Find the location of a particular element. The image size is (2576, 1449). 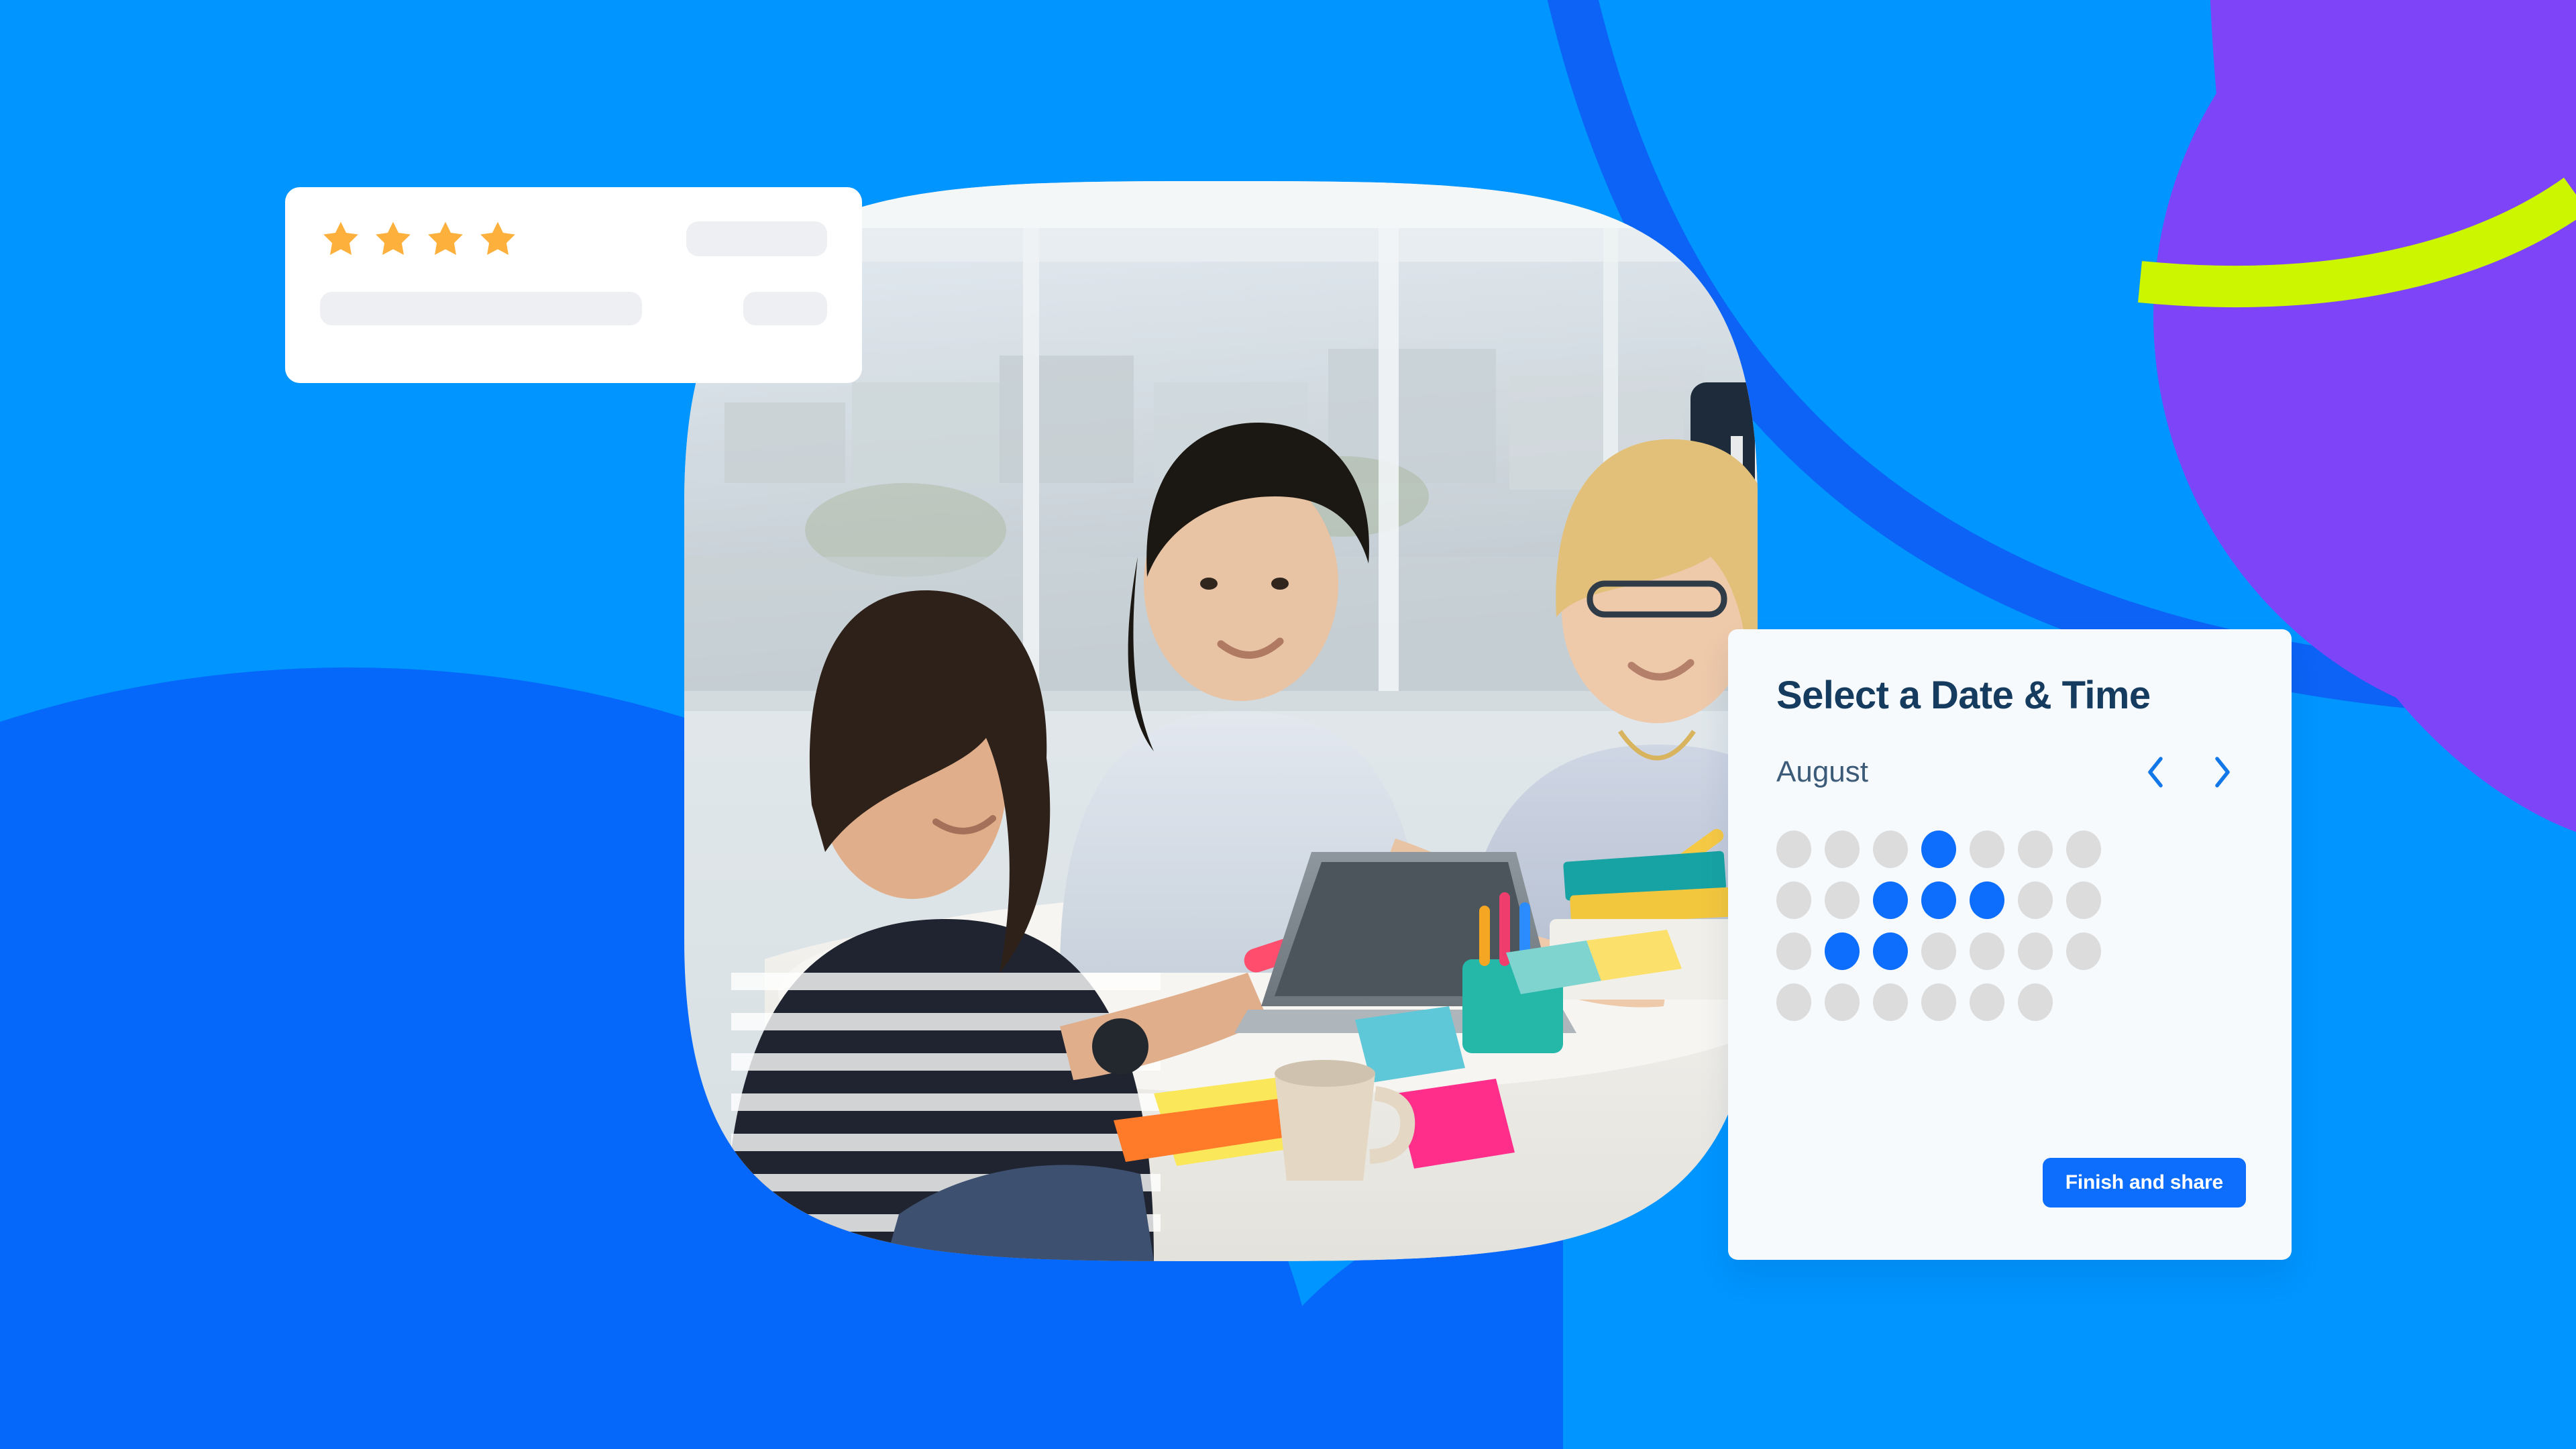

calendar-month-label: August is located at coordinates (1822, 771).